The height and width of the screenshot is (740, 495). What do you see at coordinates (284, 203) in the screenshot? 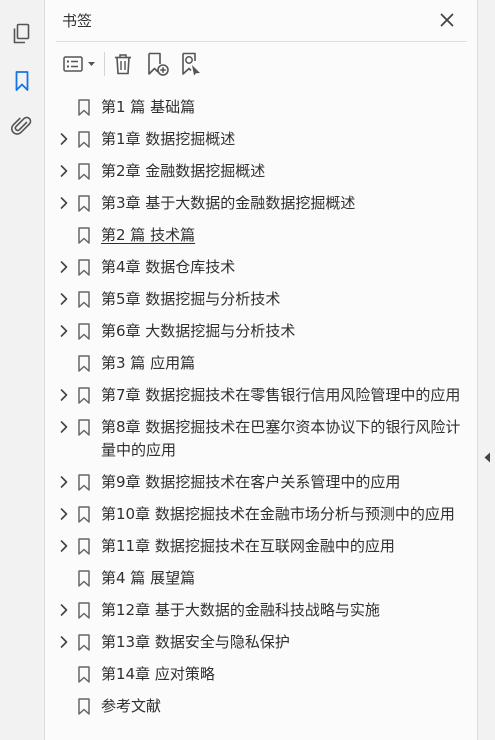
I see `bookmark-label: 第3章 基于大数据的金融数据挖掘概述` at bounding box center [284, 203].